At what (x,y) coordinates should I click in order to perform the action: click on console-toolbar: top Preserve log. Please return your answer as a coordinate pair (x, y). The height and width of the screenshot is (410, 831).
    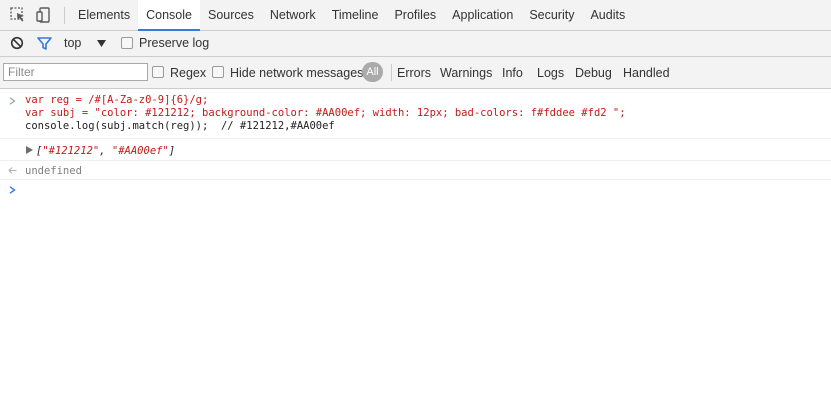
    Looking at the image, I should click on (415, 44).